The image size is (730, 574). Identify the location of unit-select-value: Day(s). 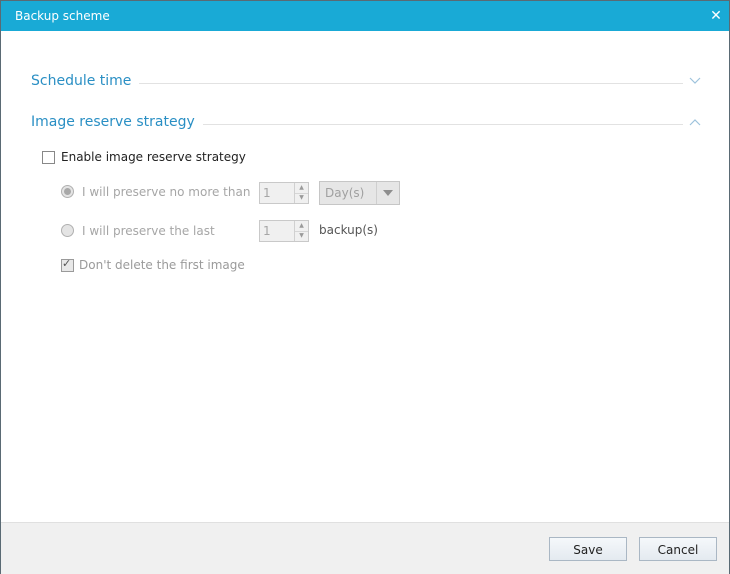
(345, 193).